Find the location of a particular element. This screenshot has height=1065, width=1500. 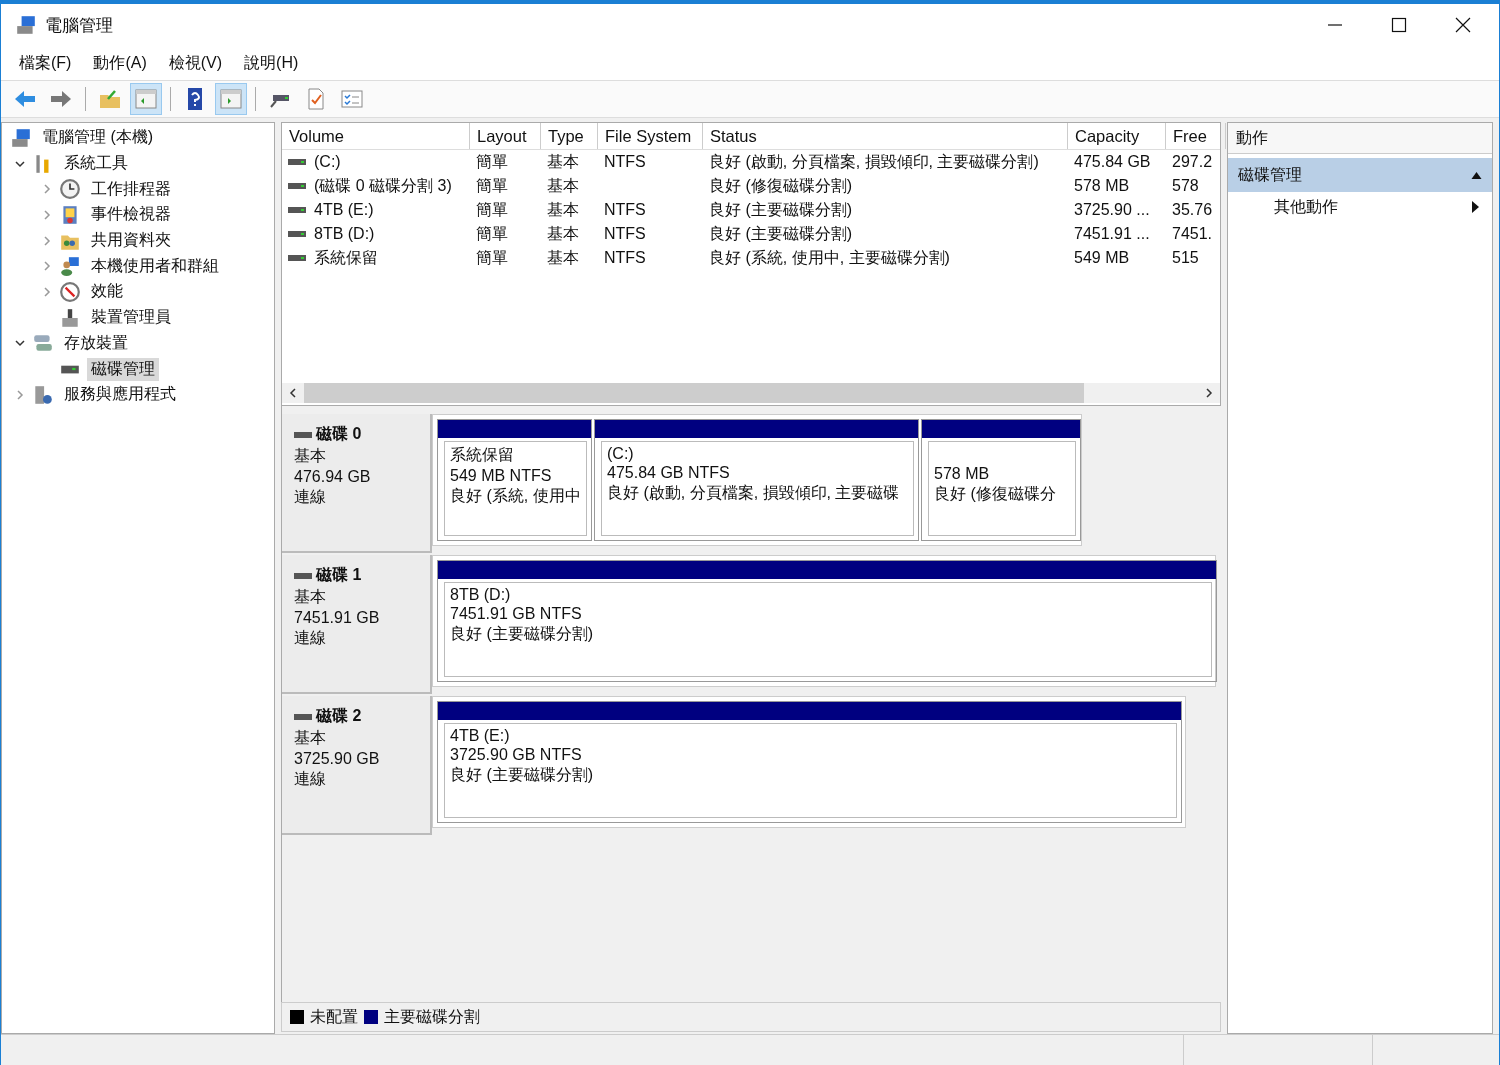

partition-block: (C:) 475.84 GB NTFS 良好 (啟動, 分頁檔案, 損毀傾印, 主要磁碟 is located at coordinates (756, 480).